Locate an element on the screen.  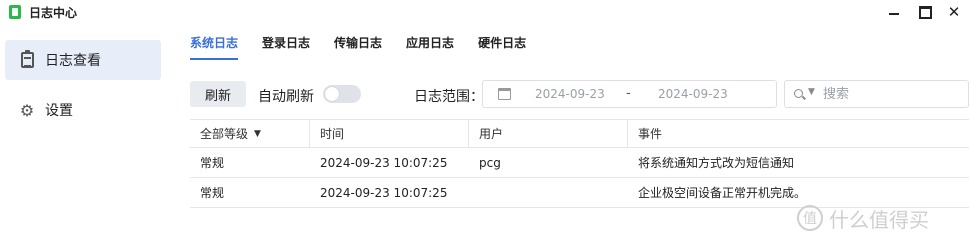
watermark-logo-icon: 值 is located at coordinates (810, 218).